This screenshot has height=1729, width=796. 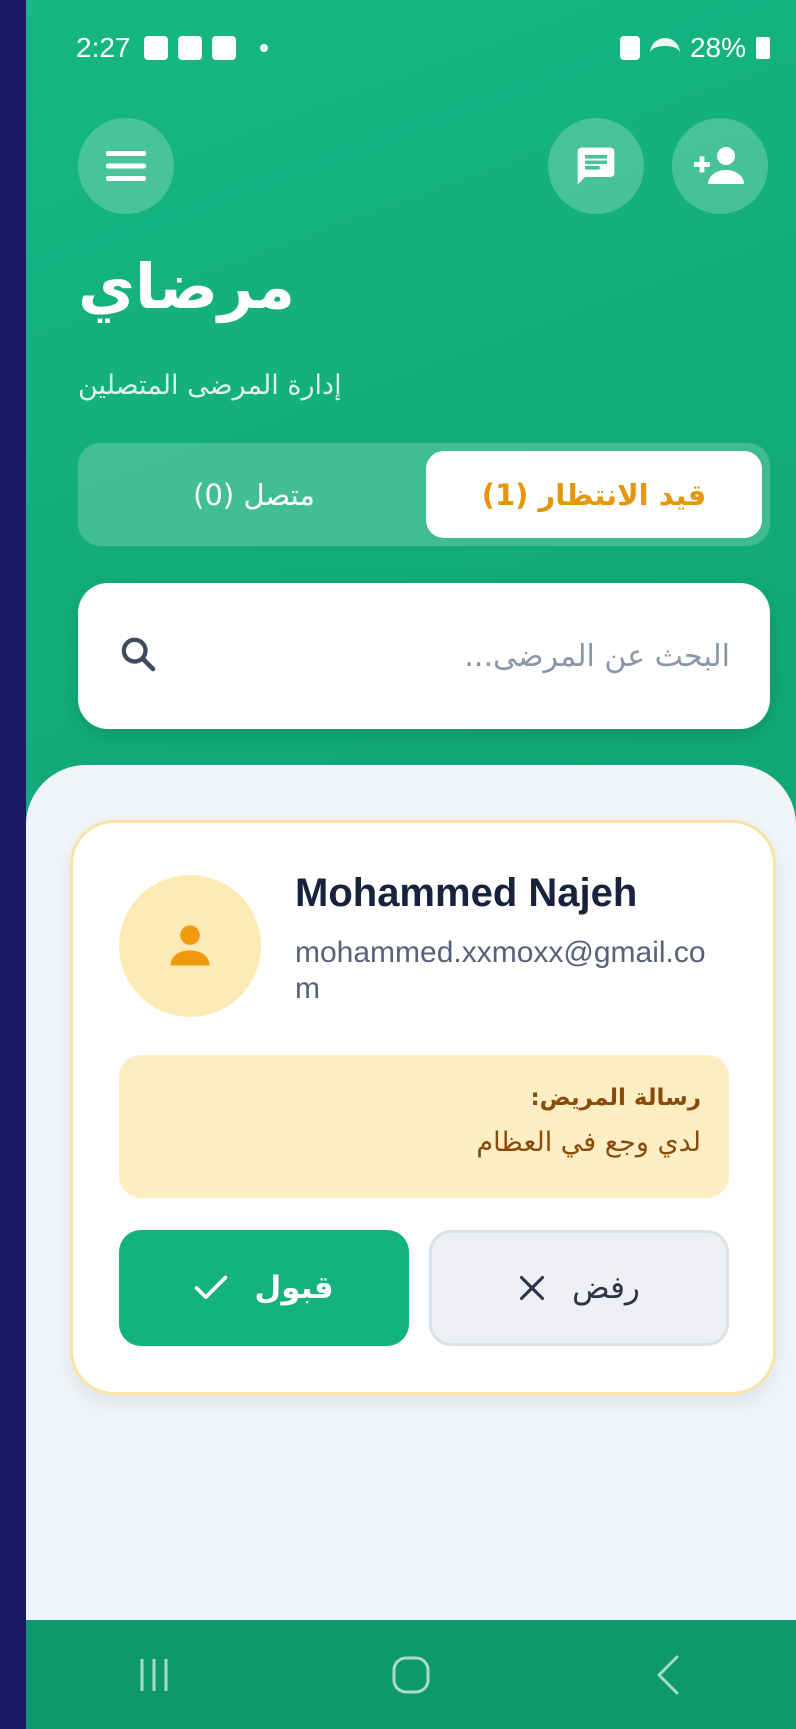 I want to click on system-nav-bar, so click(x=411, y=1674).